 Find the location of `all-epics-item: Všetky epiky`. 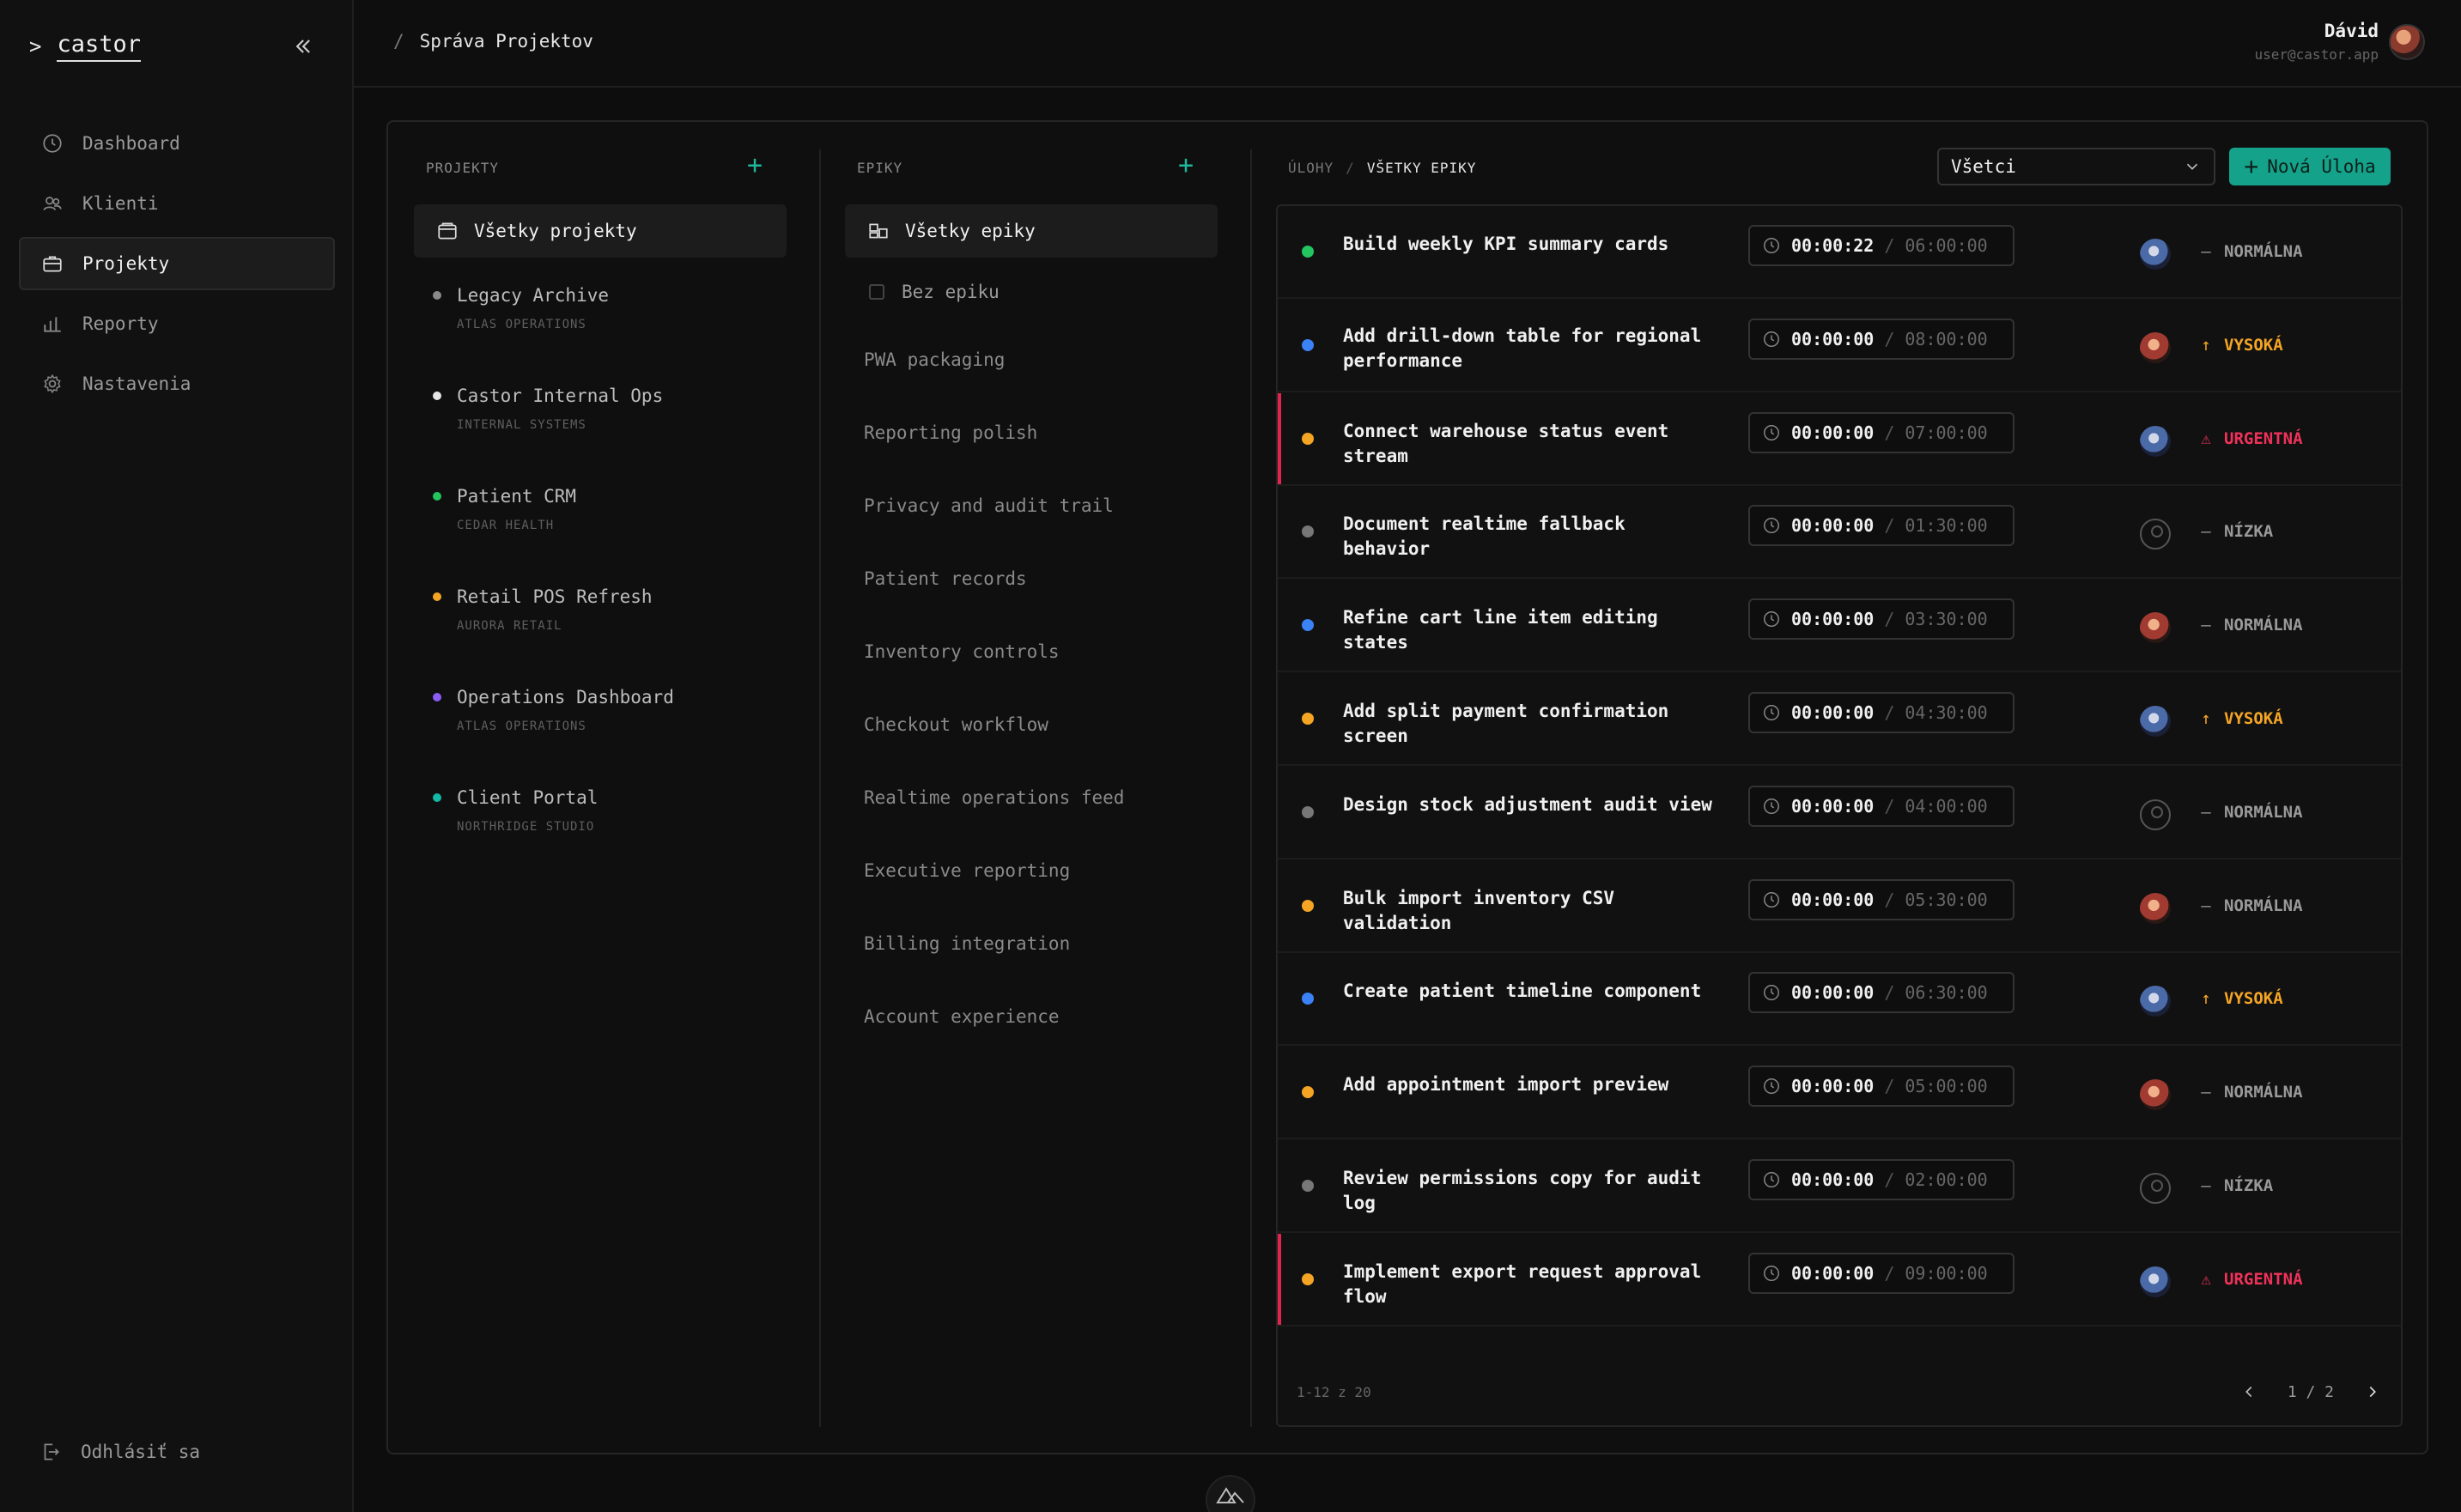

all-epics-item: Všetky epiky is located at coordinates (1031, 231).